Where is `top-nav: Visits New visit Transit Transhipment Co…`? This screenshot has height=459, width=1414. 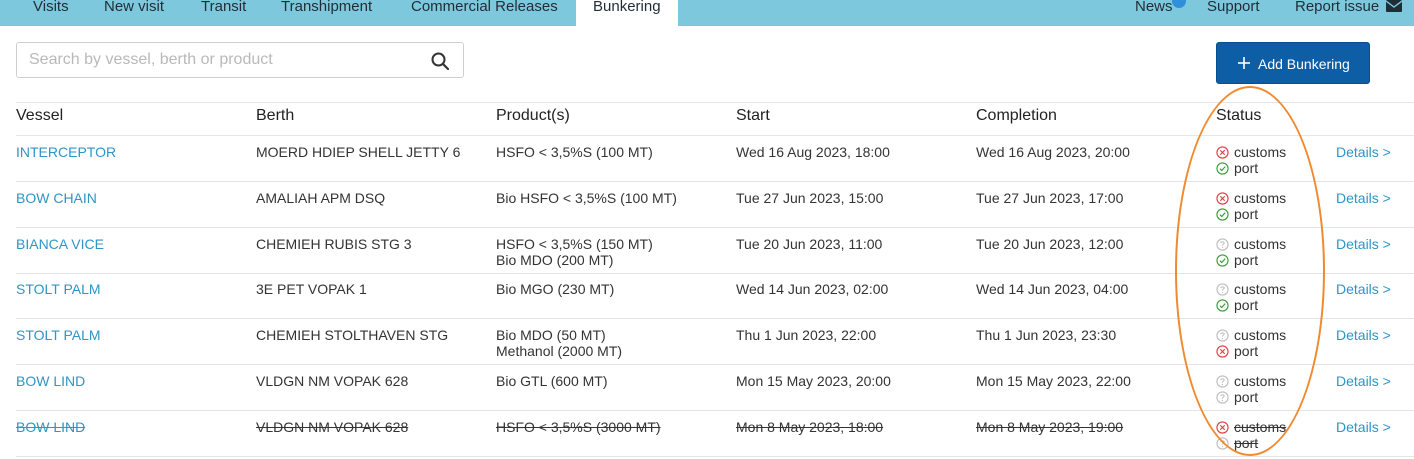
top-nav: Visits New visit Transit Transhipment Co… is located at coordinates (707, 13).